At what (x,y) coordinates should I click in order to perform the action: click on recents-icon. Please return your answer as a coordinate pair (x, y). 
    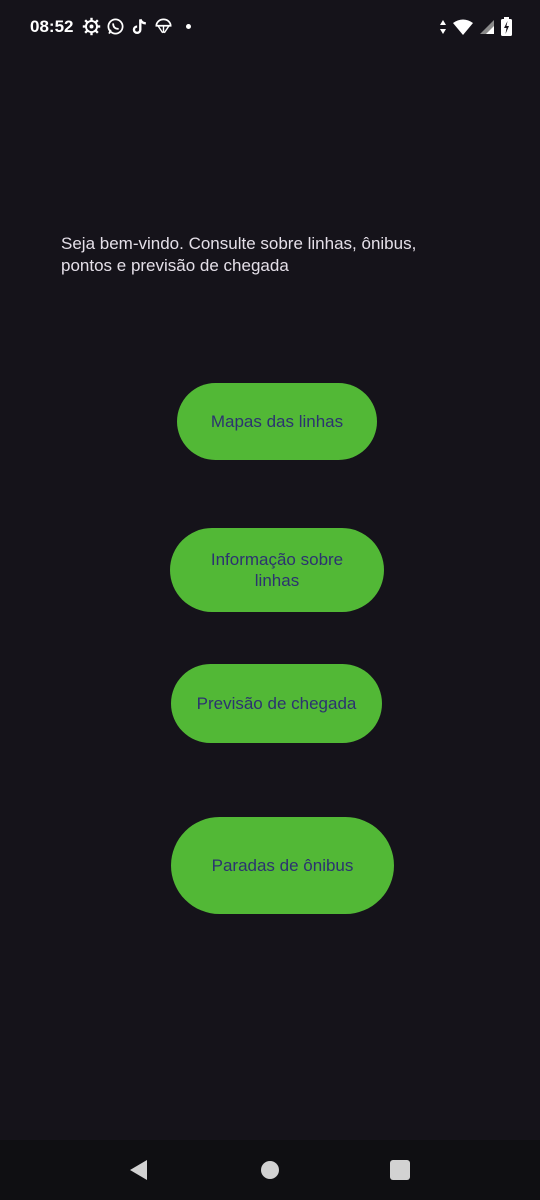
    Looking at the image, I should click on (400, 1170).